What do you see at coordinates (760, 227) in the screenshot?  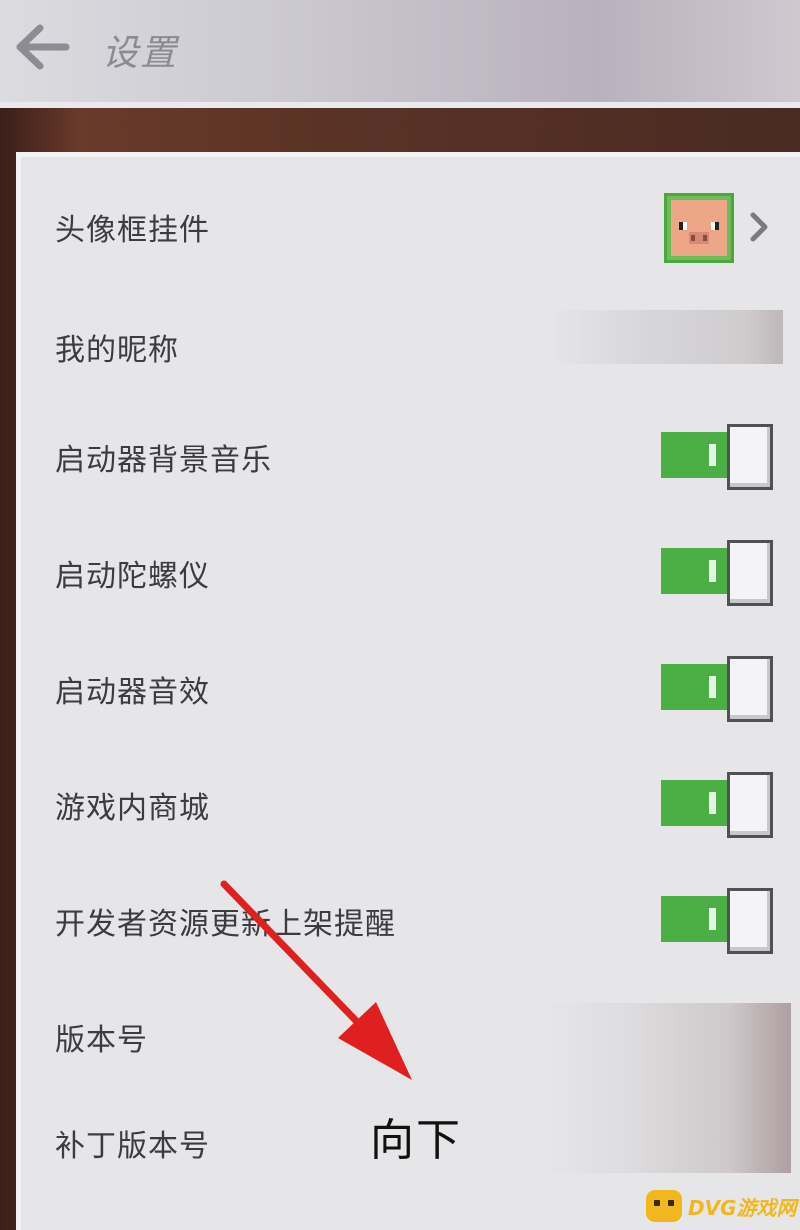 I see `chevron-right-icon` at bounding box center [760, 227].